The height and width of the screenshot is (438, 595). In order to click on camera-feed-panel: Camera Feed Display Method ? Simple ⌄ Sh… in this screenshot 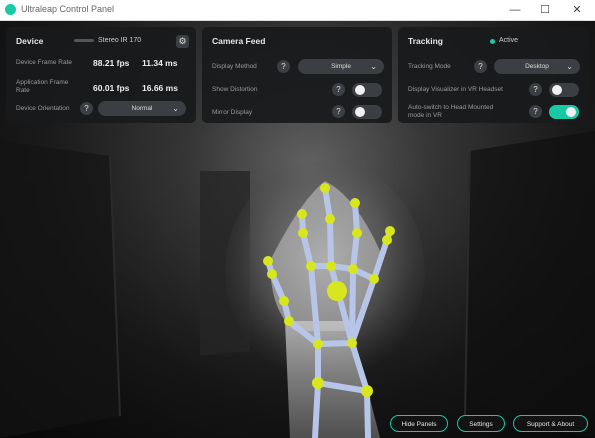, I will do `click(297, 75)`.